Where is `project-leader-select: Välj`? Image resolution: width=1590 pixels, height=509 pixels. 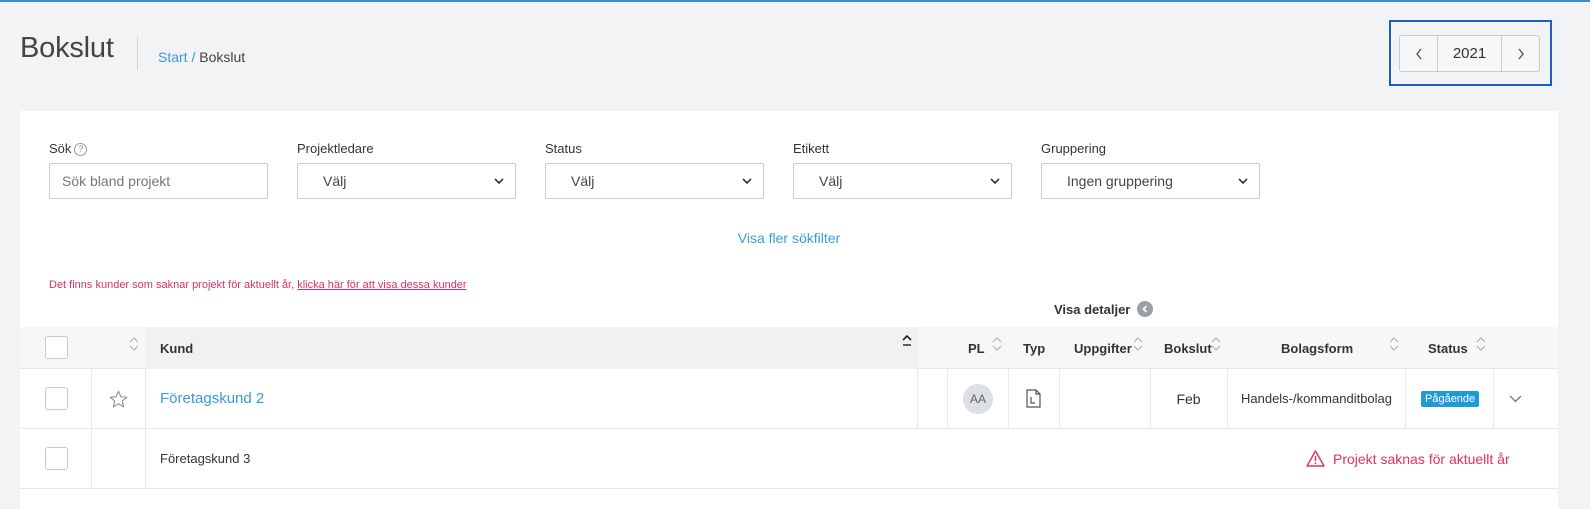
project-leader-select: Välj is located at coordinates (406, 181).